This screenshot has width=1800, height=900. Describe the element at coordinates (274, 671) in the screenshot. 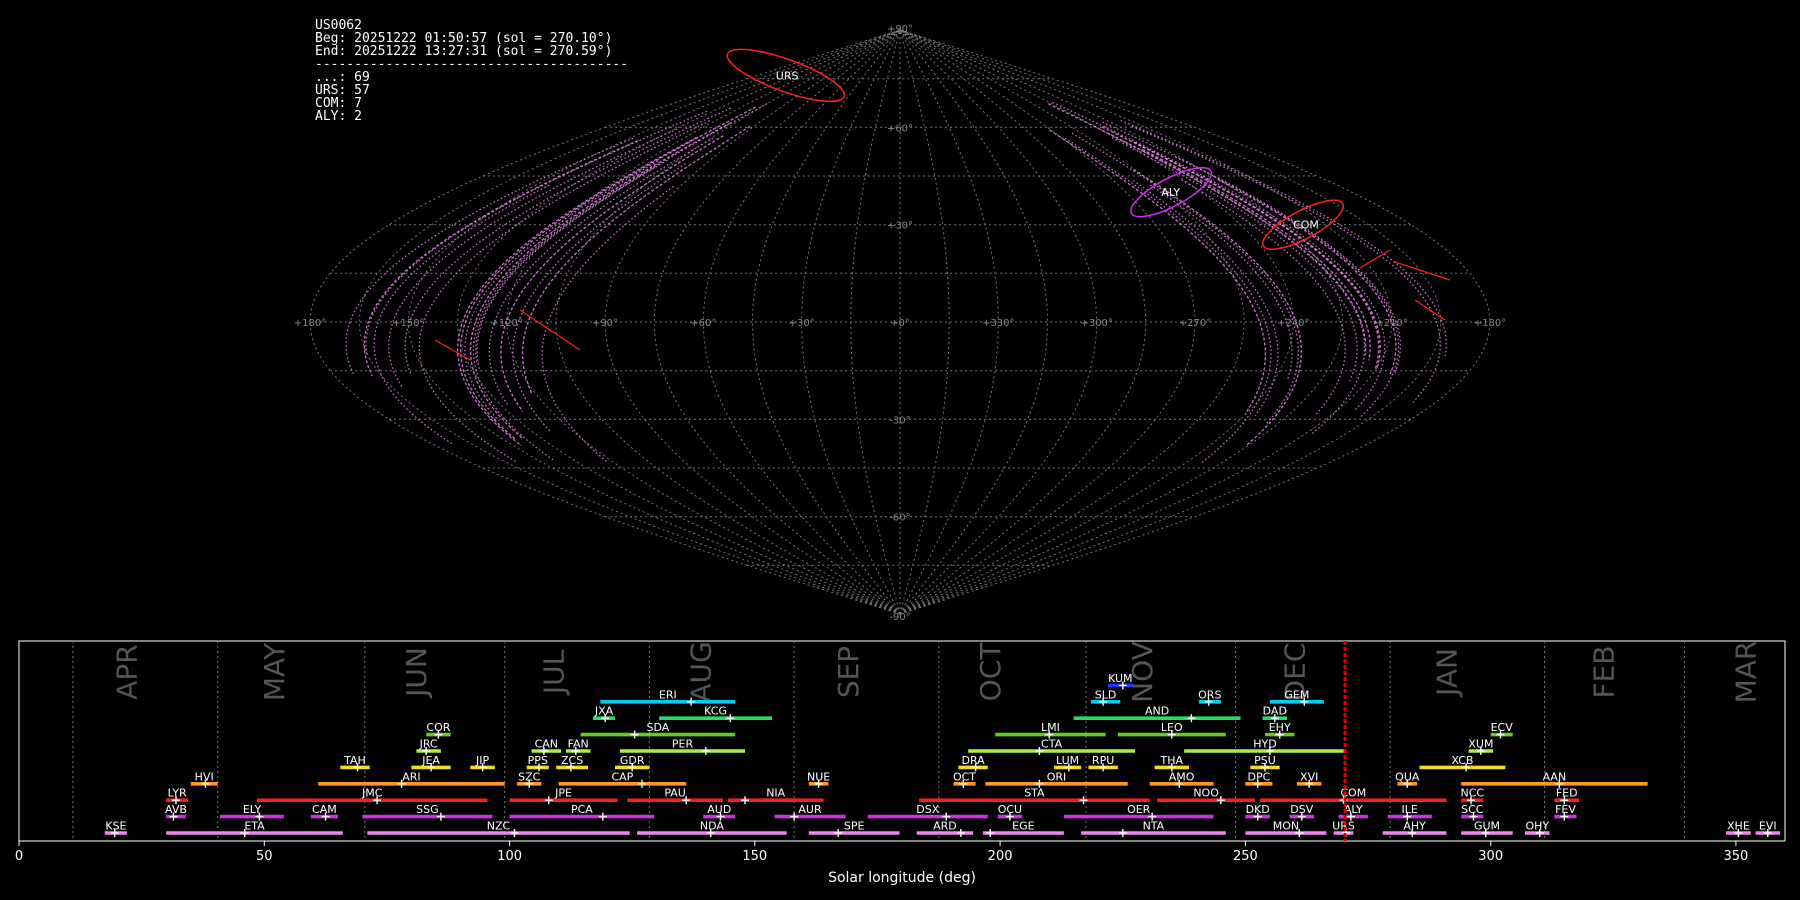

I see `month-label: MAY` at that location.